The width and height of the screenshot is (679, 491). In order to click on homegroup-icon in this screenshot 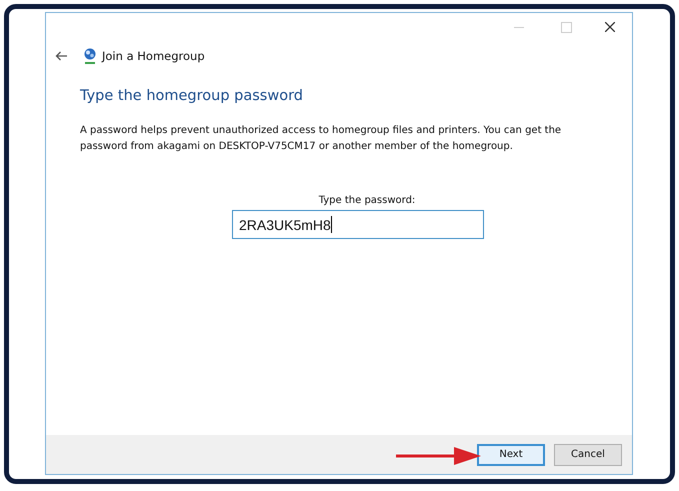, I will do `click(90, 56)`.